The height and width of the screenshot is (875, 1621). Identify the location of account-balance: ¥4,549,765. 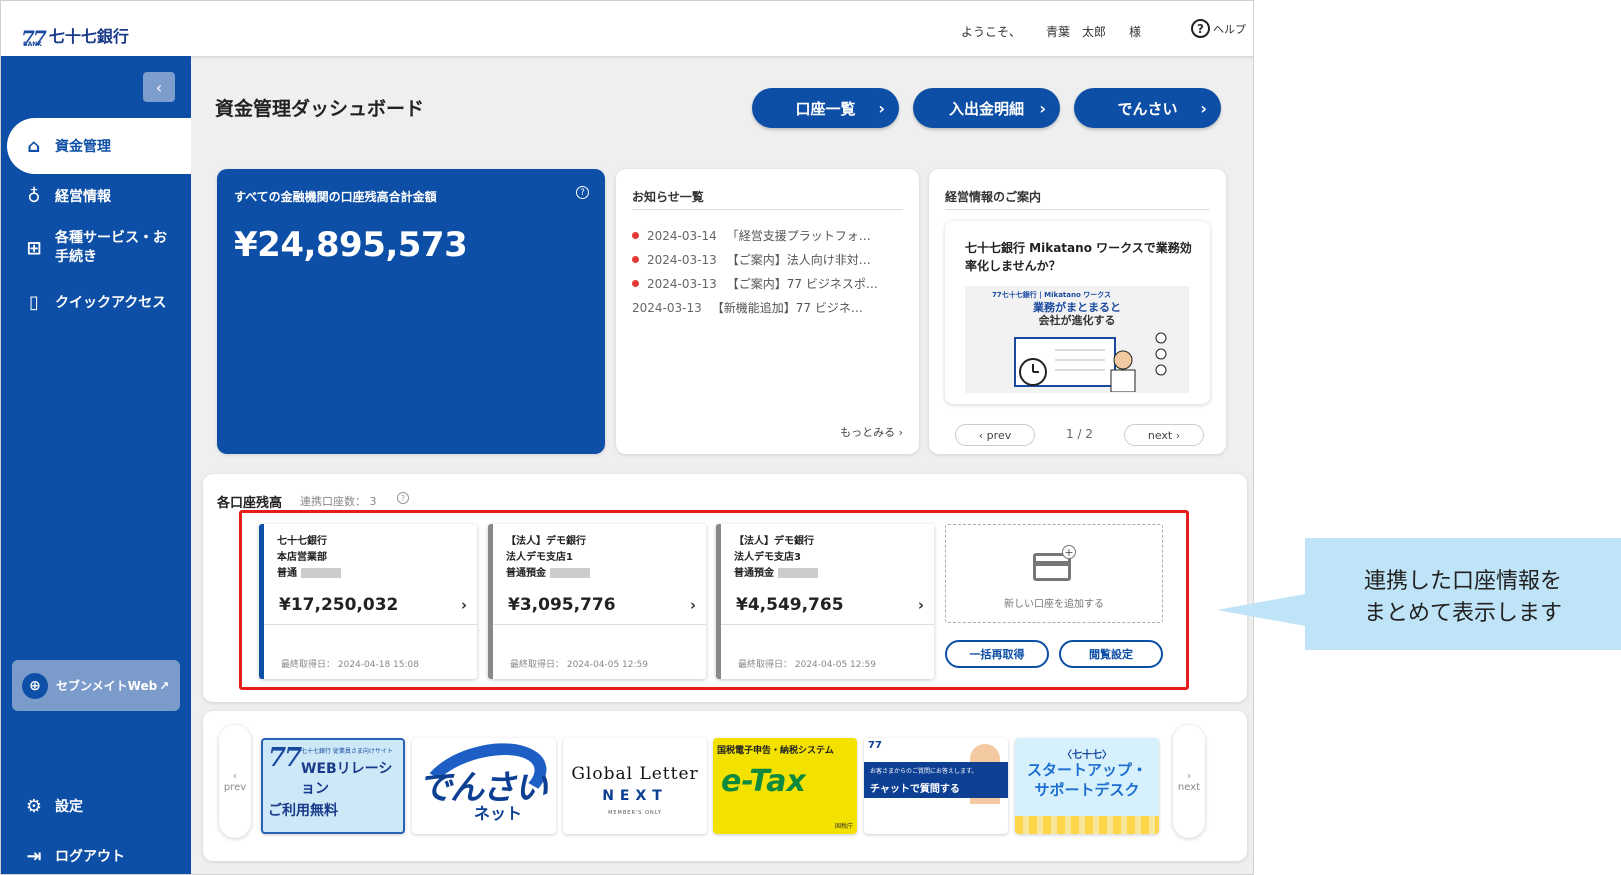
(790, 605).